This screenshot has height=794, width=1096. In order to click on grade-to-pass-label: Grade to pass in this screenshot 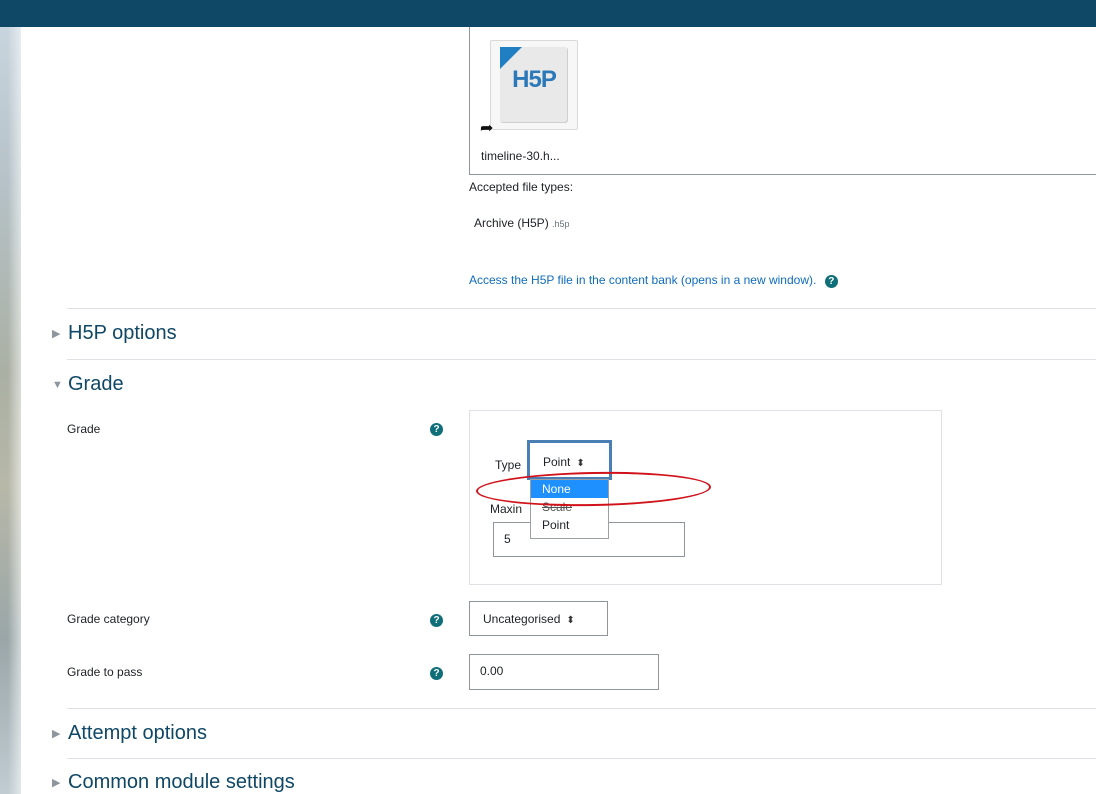, I will do `click(105, 672)`.